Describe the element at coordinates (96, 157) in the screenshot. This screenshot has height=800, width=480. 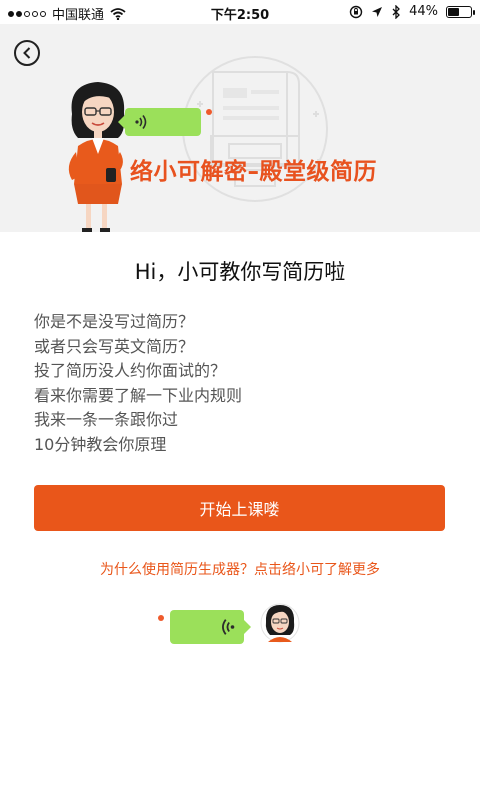
I see `mascot-avatar-illustration` at that location.